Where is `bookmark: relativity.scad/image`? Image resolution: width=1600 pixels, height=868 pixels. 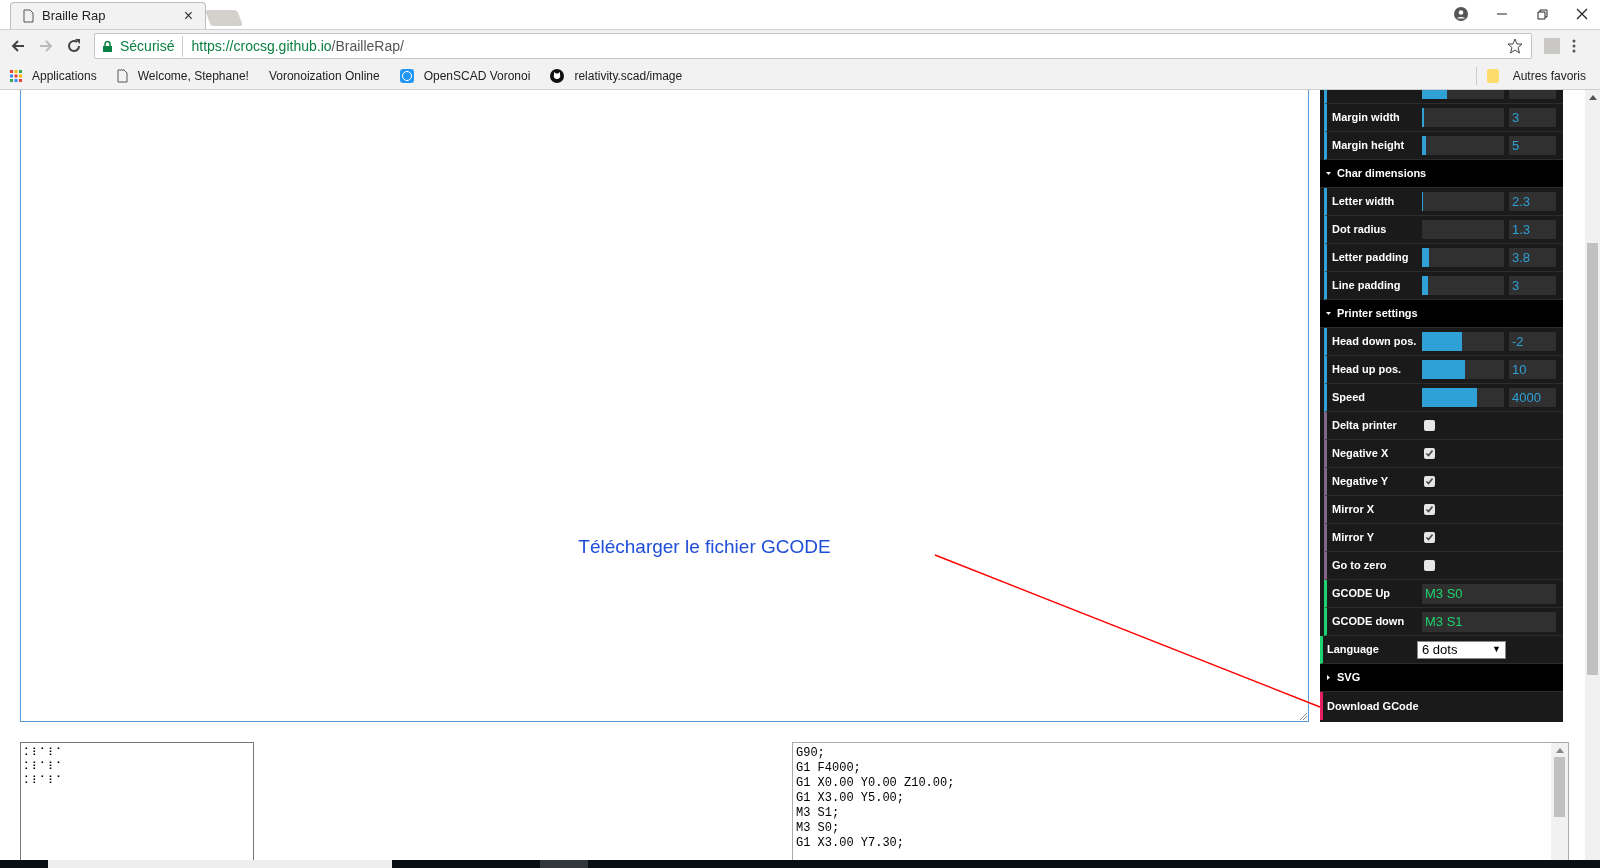 bookmark: relativity.scad/image is located at coordinates (628, 75).